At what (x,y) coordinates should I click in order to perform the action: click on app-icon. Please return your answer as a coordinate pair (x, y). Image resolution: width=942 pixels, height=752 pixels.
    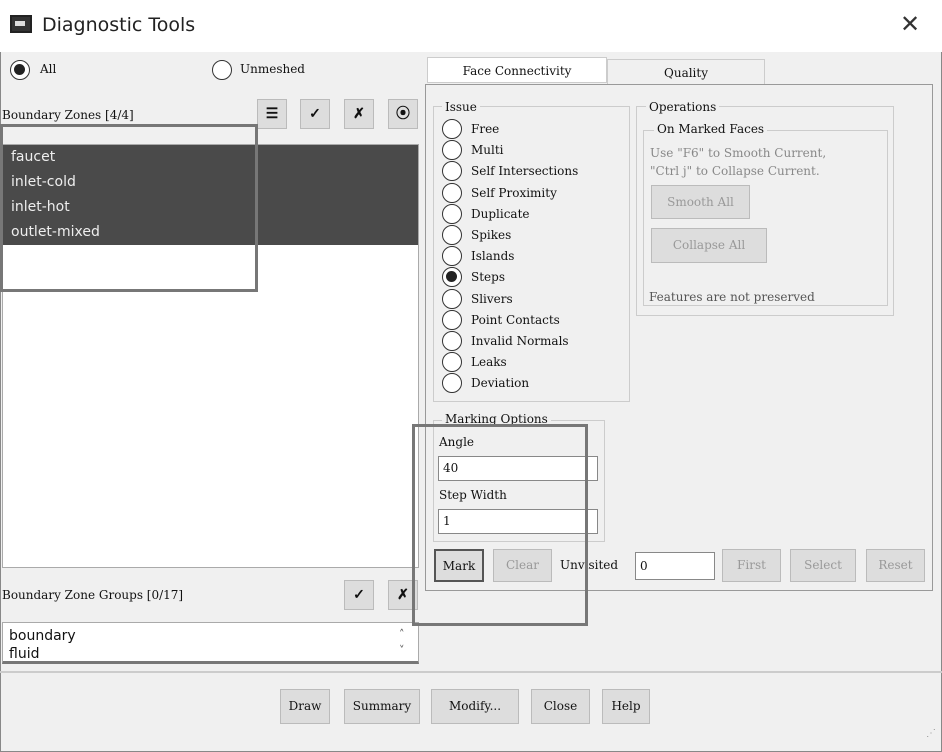
    Looking at the image, I should click on (21, 24).